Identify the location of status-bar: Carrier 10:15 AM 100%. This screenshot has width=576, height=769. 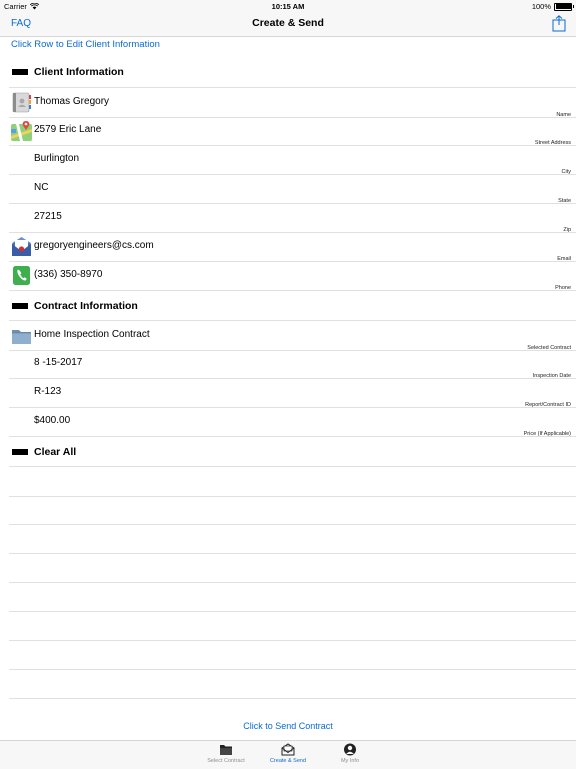
(288, 6).